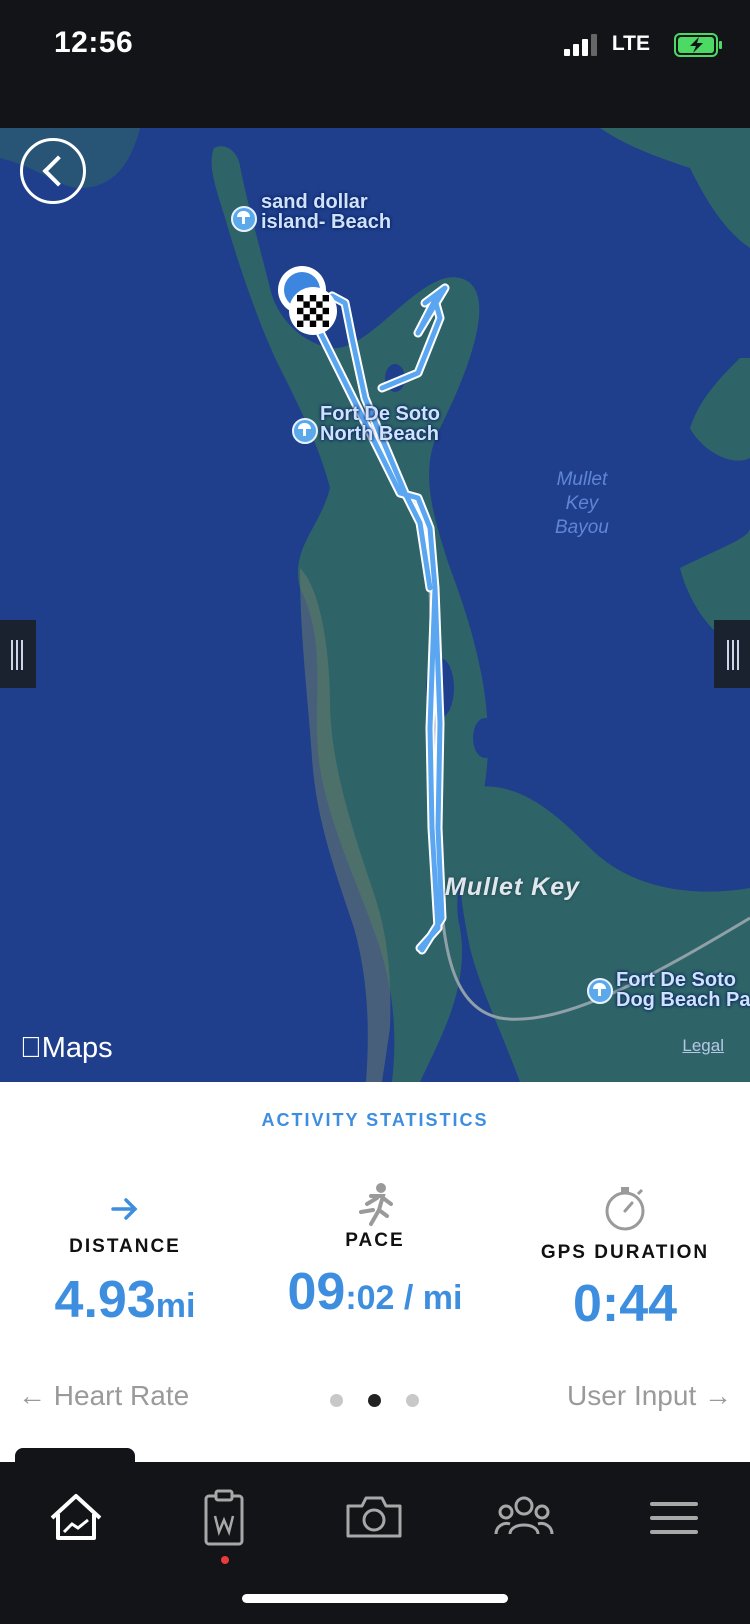 The image size is (750, 1624). I want to click on section-title: ACTIVITY STATISTICS, so click(375, 1120).